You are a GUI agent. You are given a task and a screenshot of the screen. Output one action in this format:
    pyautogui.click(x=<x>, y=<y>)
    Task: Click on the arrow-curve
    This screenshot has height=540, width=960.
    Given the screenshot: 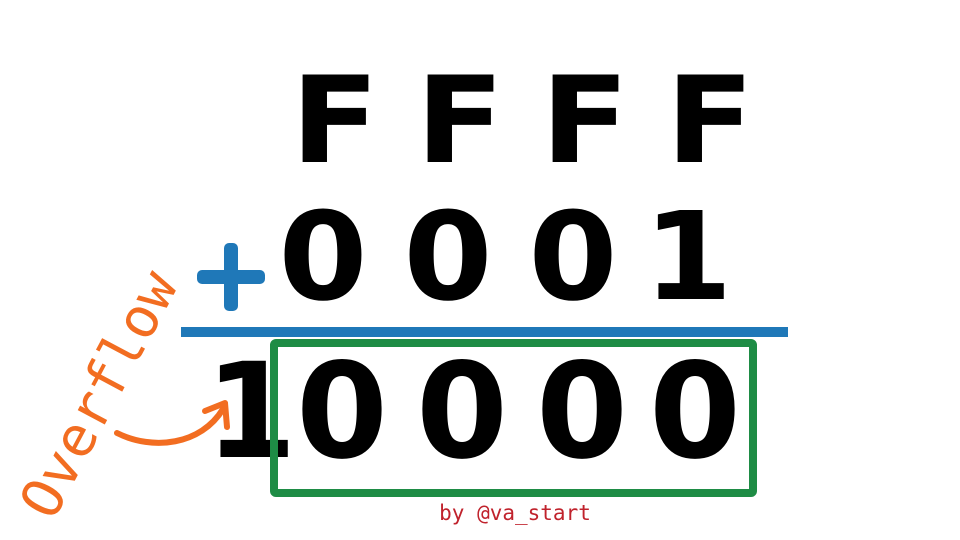 What is the action you would take?
    pyautogui.click(x=170, y=426)
    